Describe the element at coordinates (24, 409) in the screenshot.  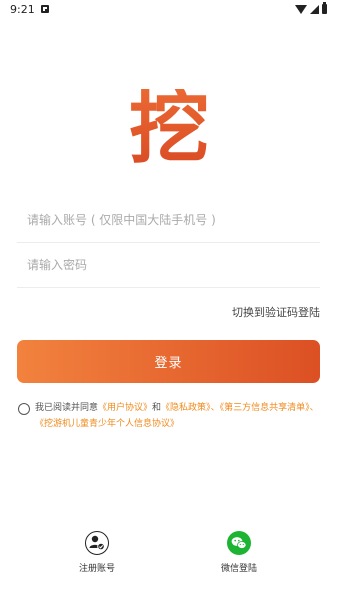
I see `agreement-checkbox` at that location.